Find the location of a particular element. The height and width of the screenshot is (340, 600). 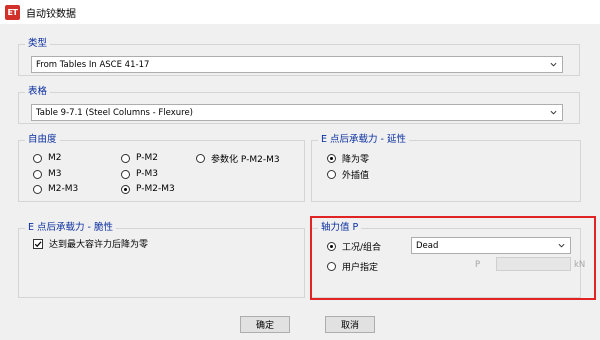

table-group-label: 表格 is located at coordinates (38, 92).